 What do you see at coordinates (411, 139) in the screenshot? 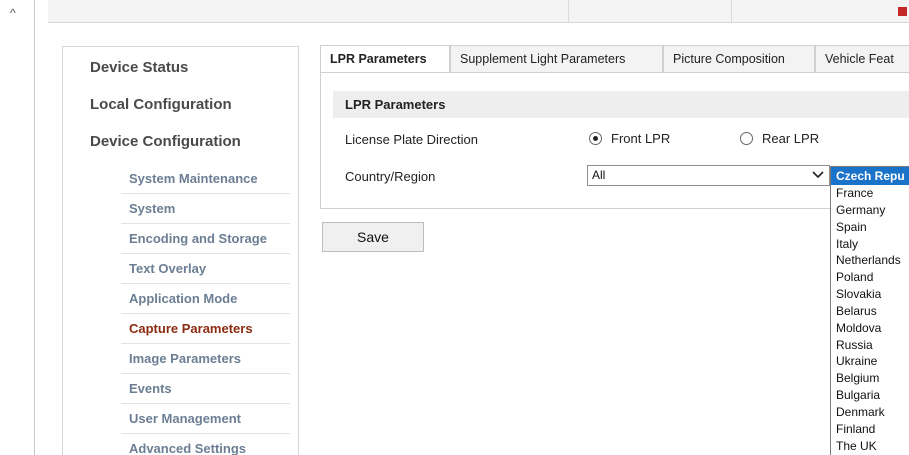
I see `plate-direction-label: License Plate Direction` at bounding box center [411, 139].